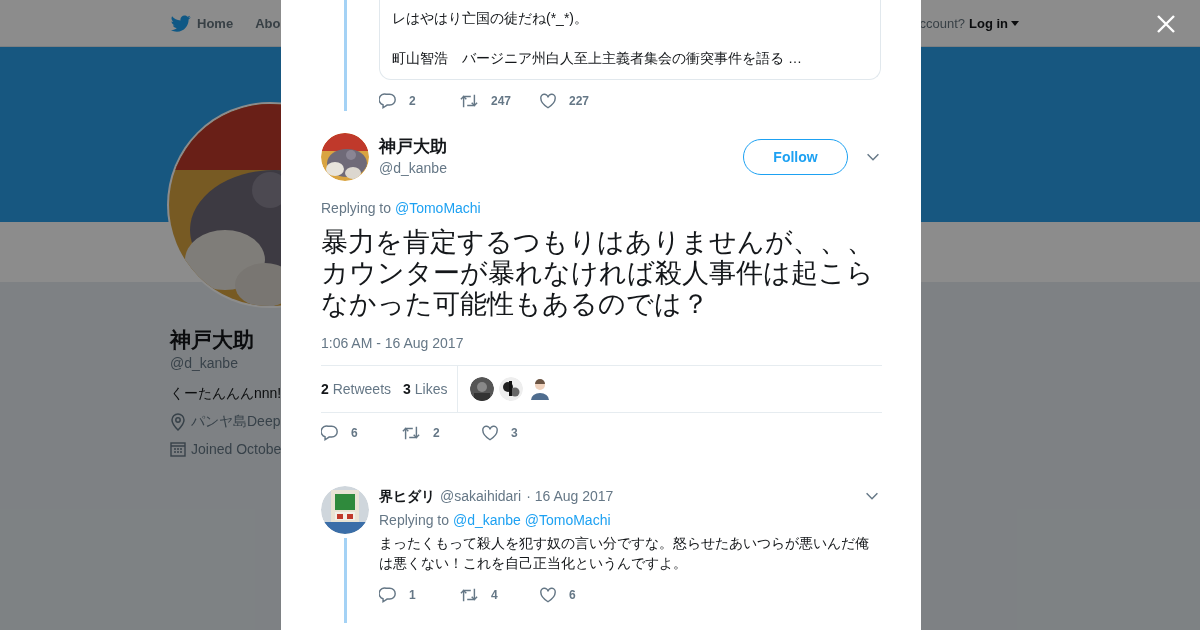 The height and width of the screenshot is (630, 1200). I want to click on reply-text: まったくもって殺人を犯す奴の言い分ですな。怒らせたあいつらが悪いんだ俺は悪くない！これを自己正当化というんですよ。, so click(624, 554).